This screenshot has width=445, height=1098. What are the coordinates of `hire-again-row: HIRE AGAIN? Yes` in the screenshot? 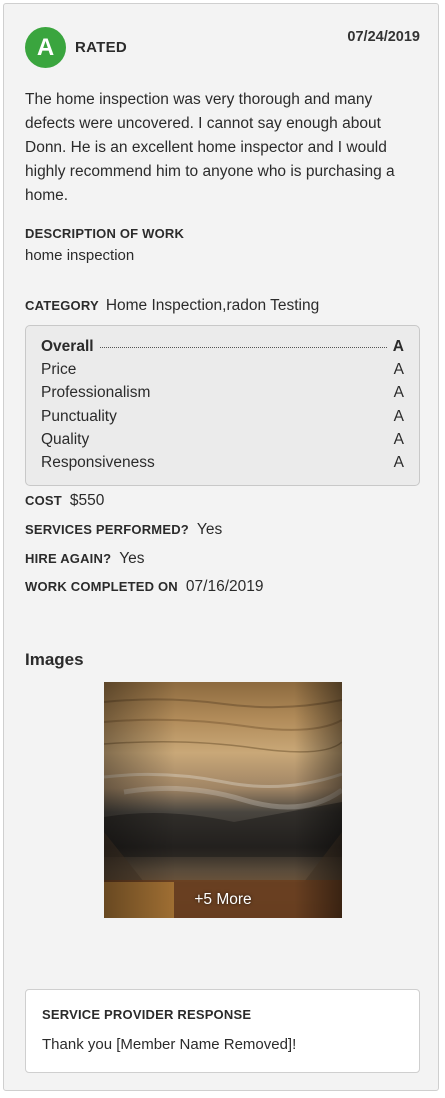 It's located at (85, 559).